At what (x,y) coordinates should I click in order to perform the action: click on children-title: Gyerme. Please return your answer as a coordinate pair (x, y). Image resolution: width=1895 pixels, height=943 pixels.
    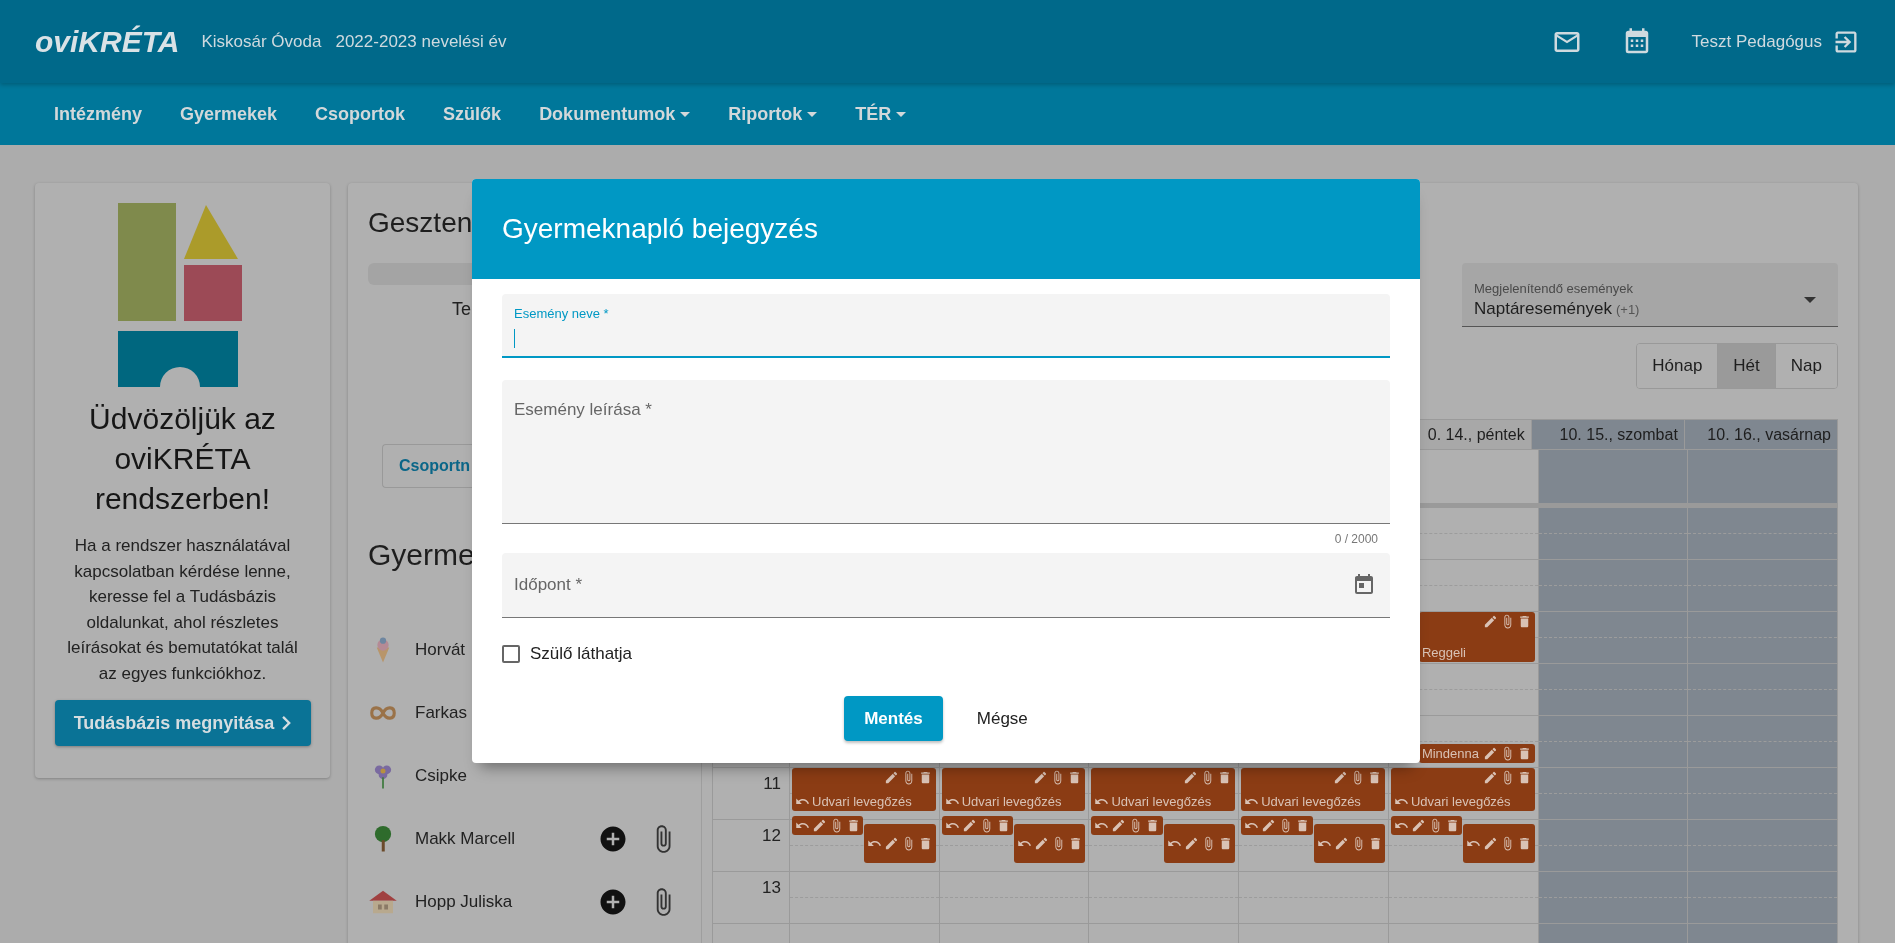
    Looking at the image, I should click on (421, 555).